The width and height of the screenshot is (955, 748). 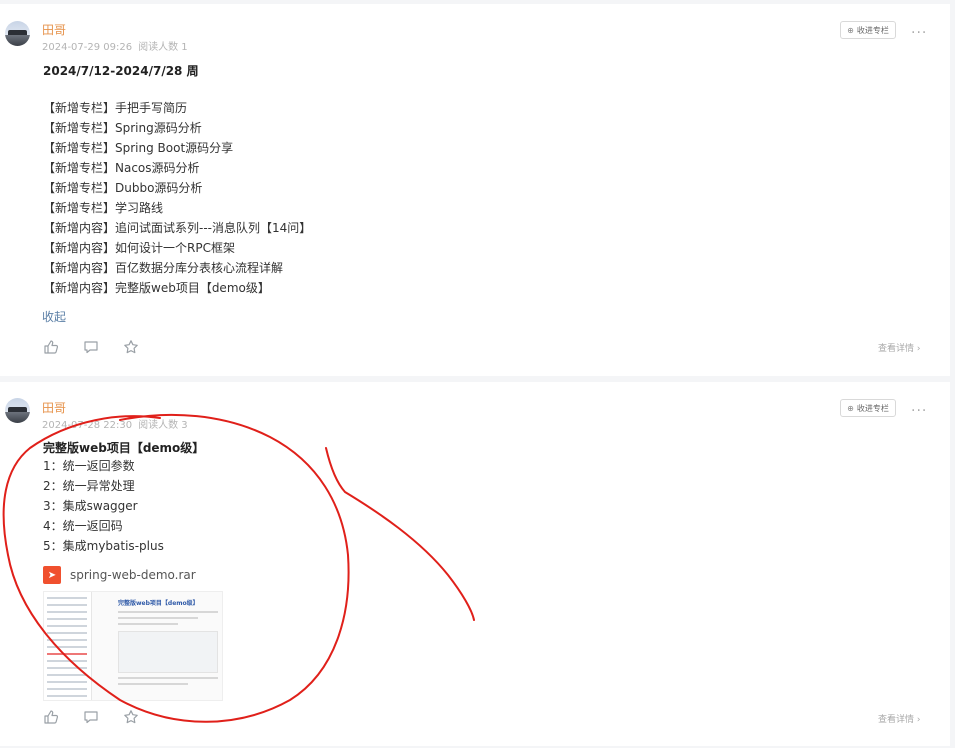 I want to click on content-line: 【新增内容】追问试面试系列---消息队列【14问】, so click(x=177, y=228).